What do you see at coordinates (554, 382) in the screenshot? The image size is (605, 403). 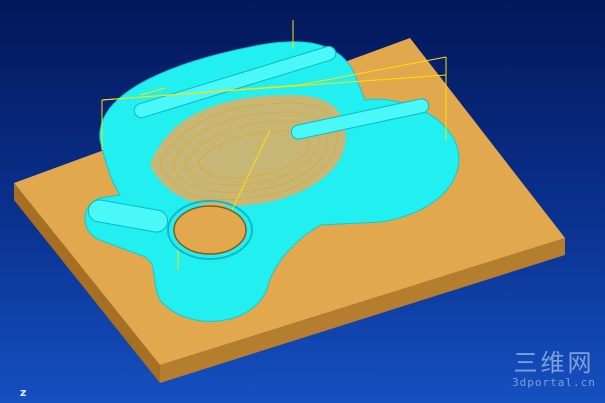 I see `watermark-subtitle: 3dportal.cn` at bounding box center [554, 382].